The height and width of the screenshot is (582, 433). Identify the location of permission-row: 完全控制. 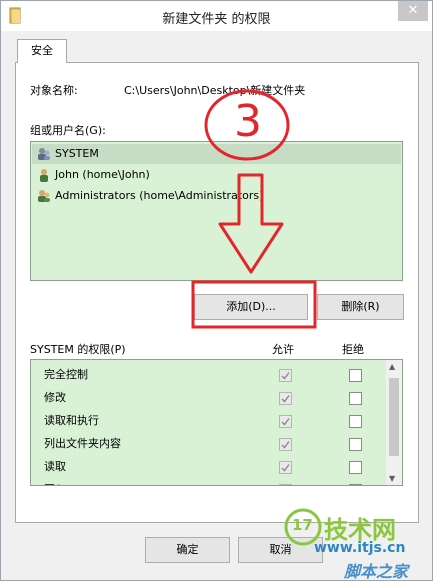
(66, 374).